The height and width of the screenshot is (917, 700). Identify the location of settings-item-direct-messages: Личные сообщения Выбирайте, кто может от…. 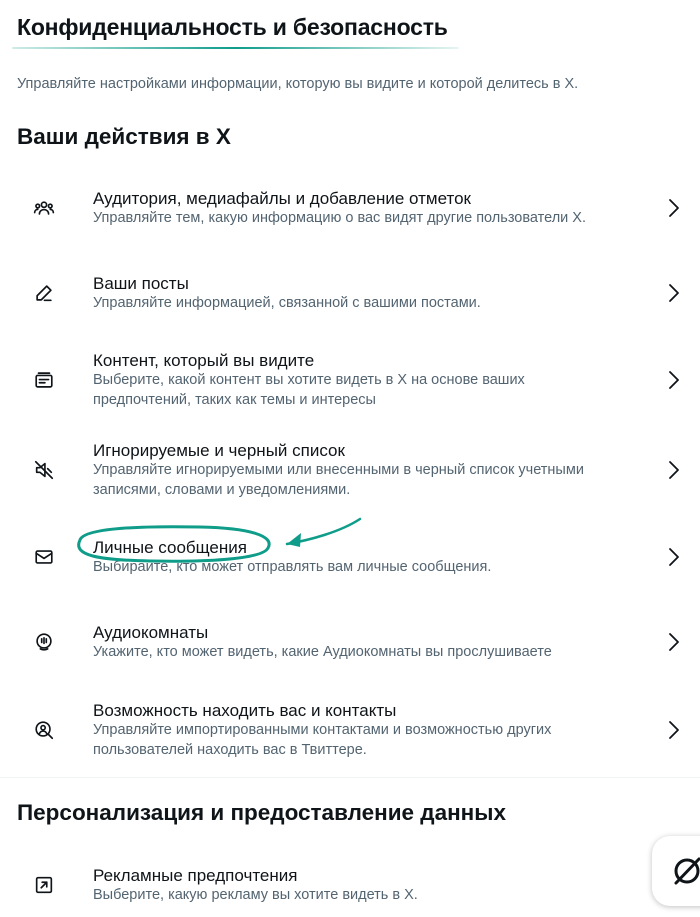
(350, 565).